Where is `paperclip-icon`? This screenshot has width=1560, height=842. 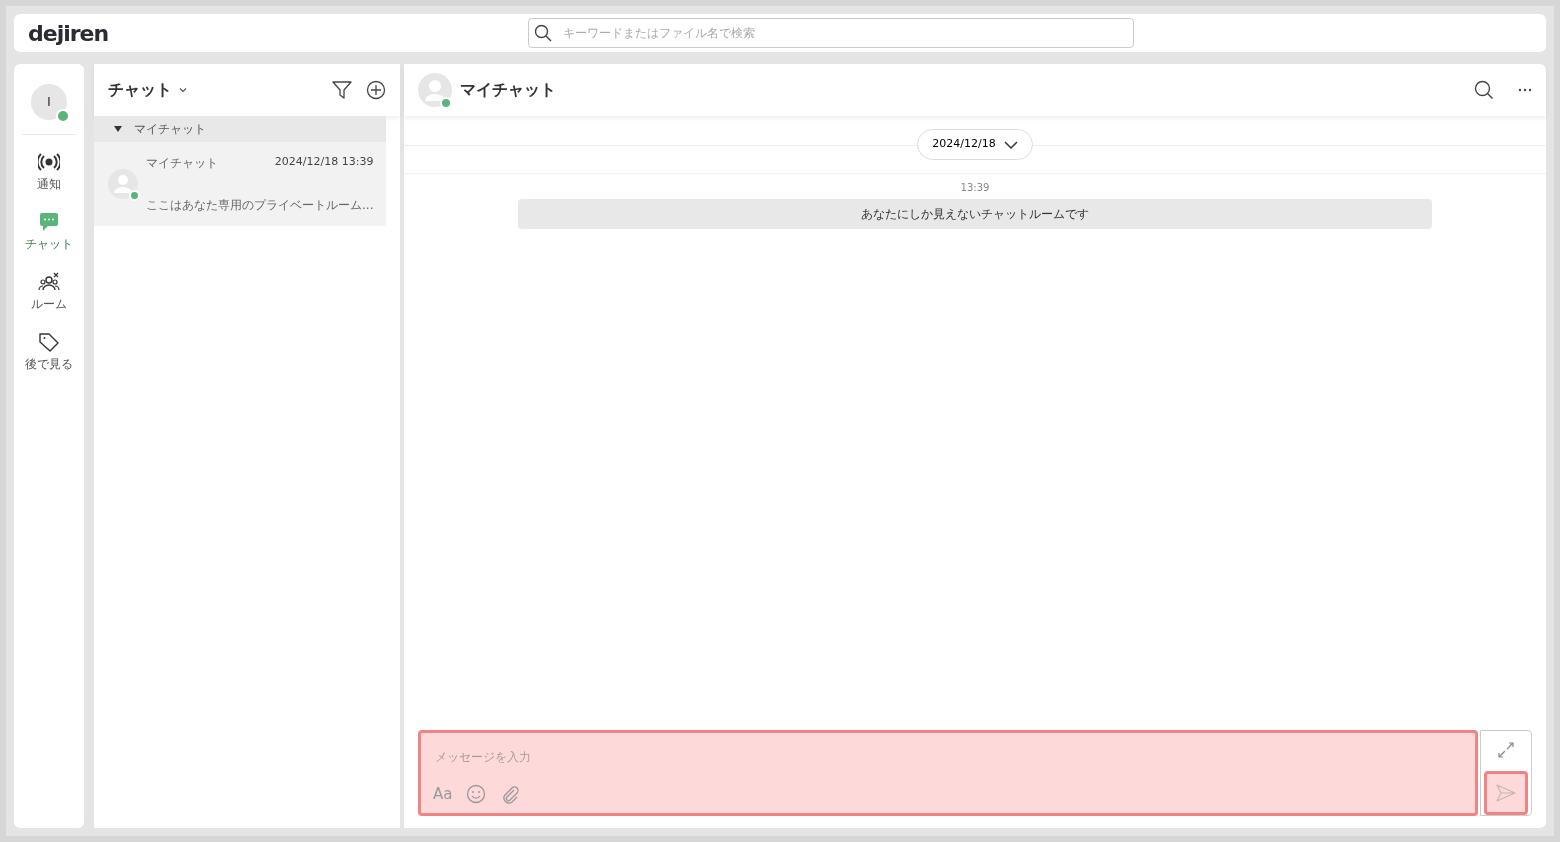 paperclip-icon is located at coordinates (510, 793).